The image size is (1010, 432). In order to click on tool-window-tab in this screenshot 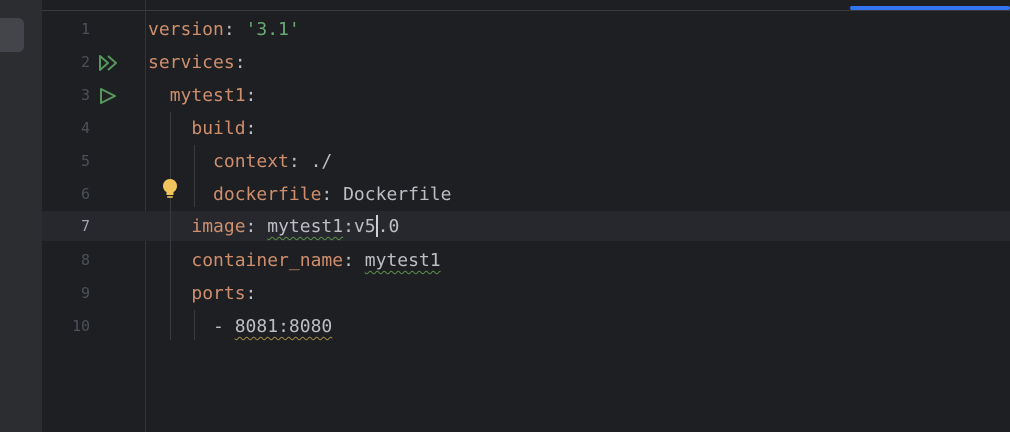, I will do `click(12, 35)`.